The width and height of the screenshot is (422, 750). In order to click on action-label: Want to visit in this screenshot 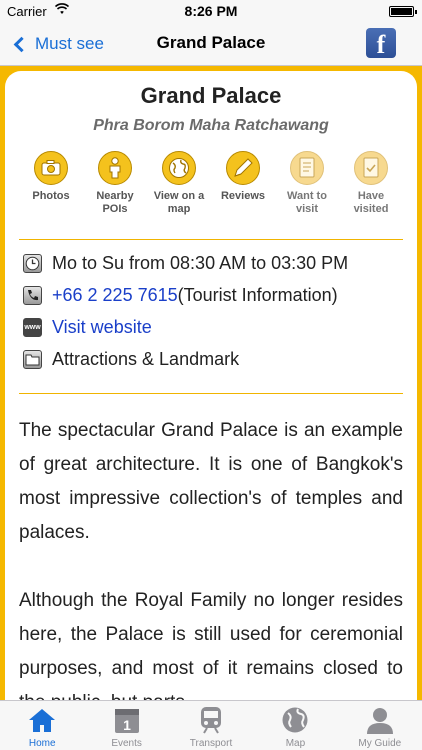, I will do `click(307, 202)`.